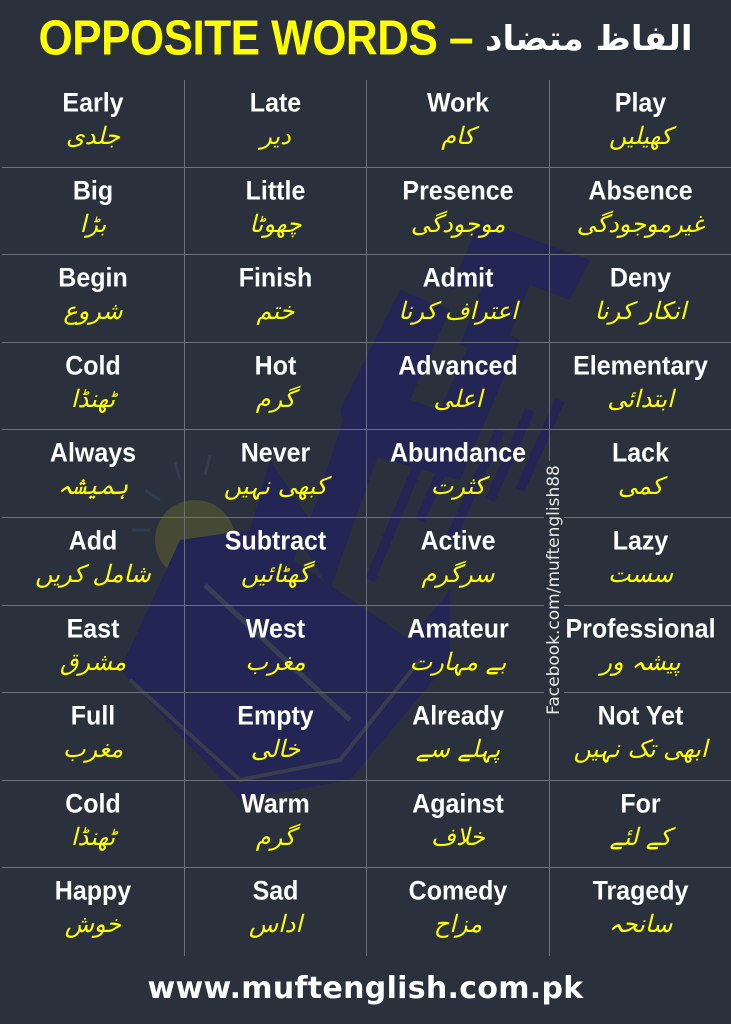  I want to click on word-pair-cell: Presence موجودگی, so click(458, 211).